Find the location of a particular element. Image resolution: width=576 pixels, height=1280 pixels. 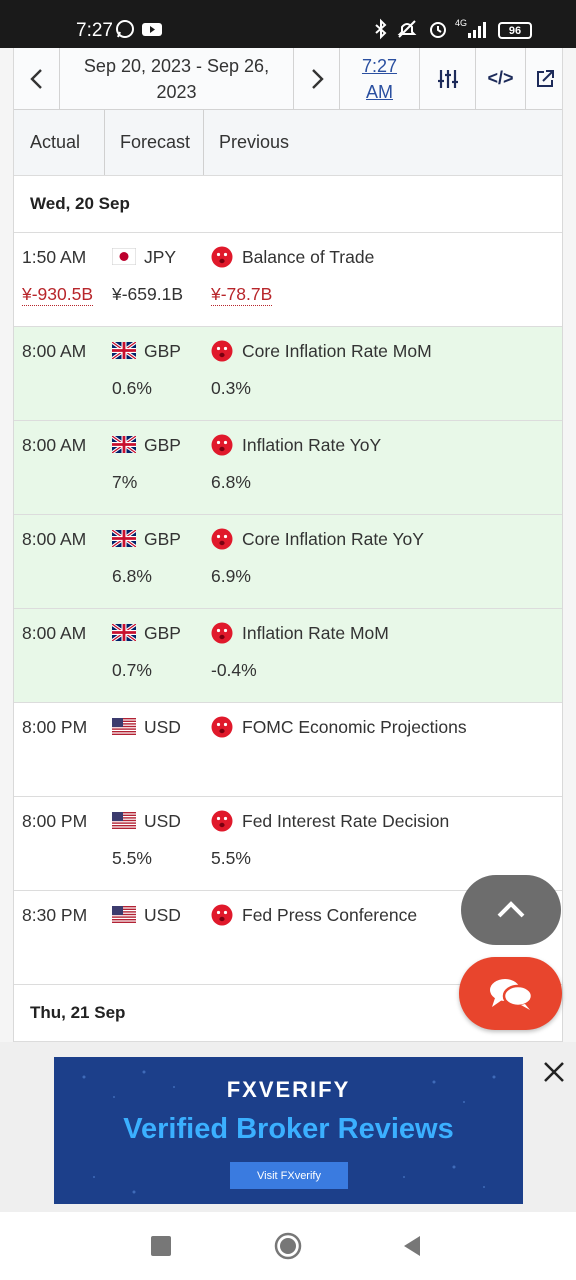

event-previous: 5.5% is located at coordinates (231, 858).